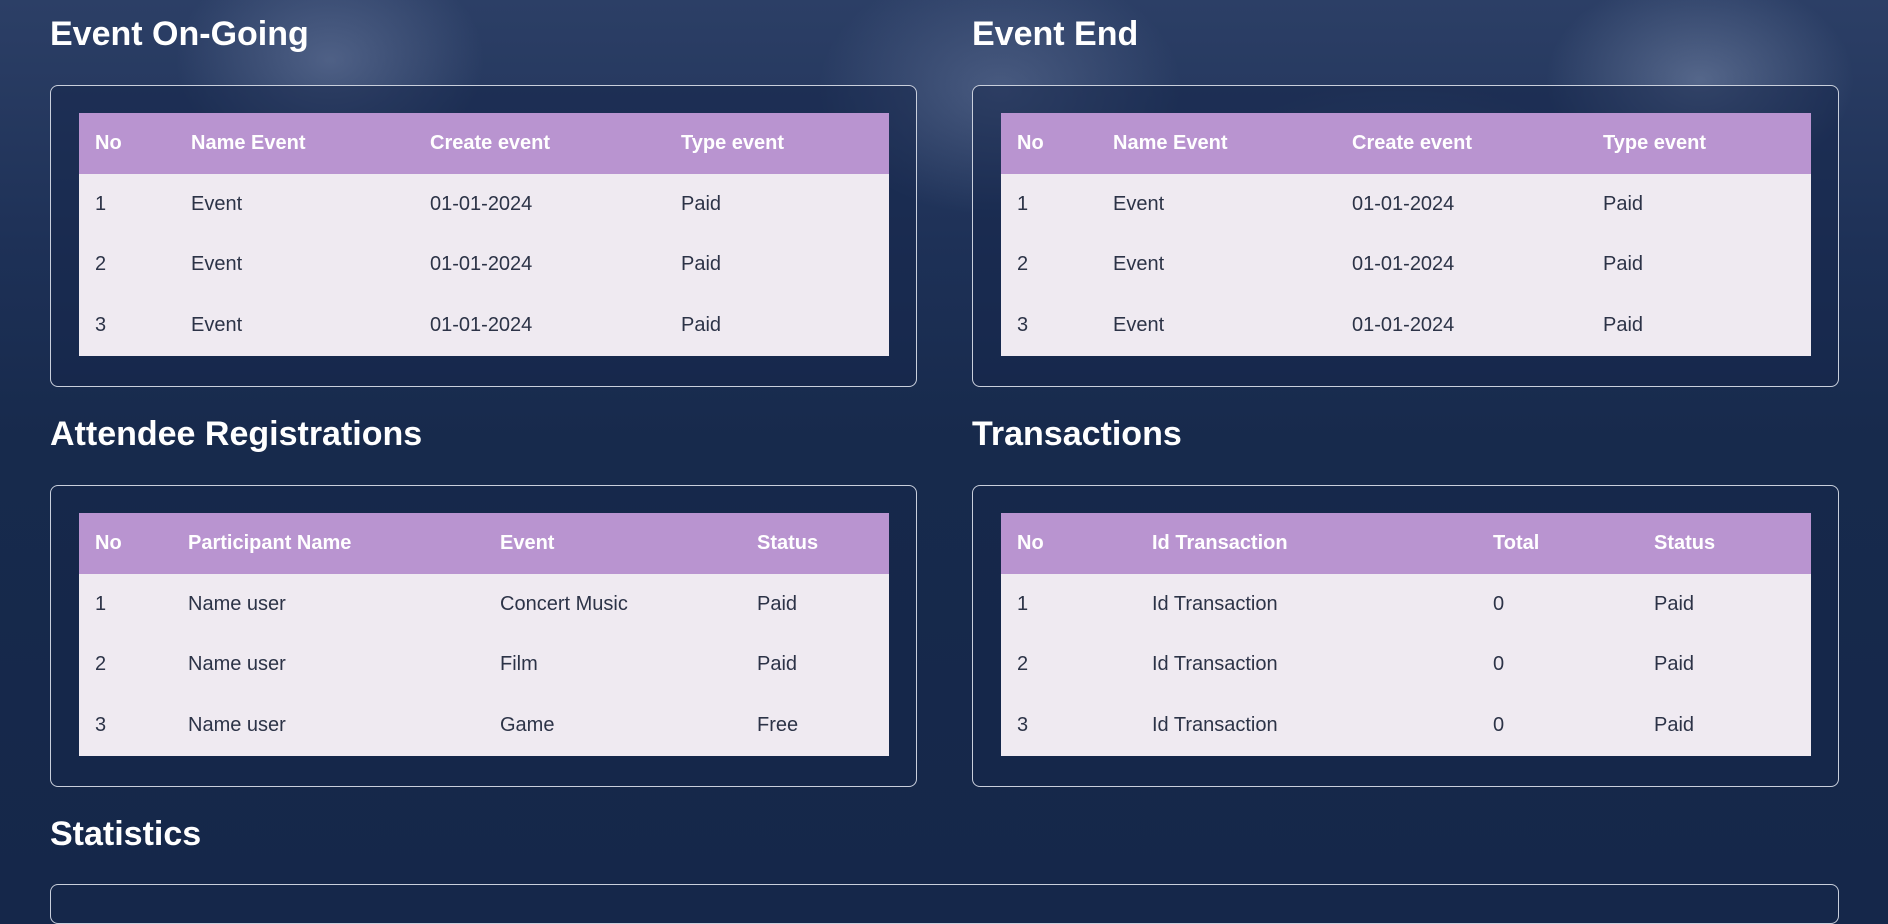 Image resolution: width=1888 pixels, height=924 pixels. I want to click on section-title-attendees: Attendee Registrations, so click(236, 434).